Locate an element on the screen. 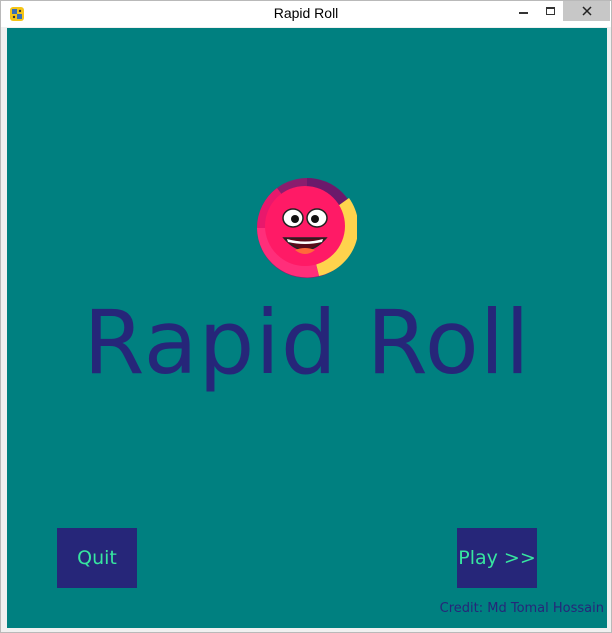  smiling-ball-icon is located at coordinates (307, 228).